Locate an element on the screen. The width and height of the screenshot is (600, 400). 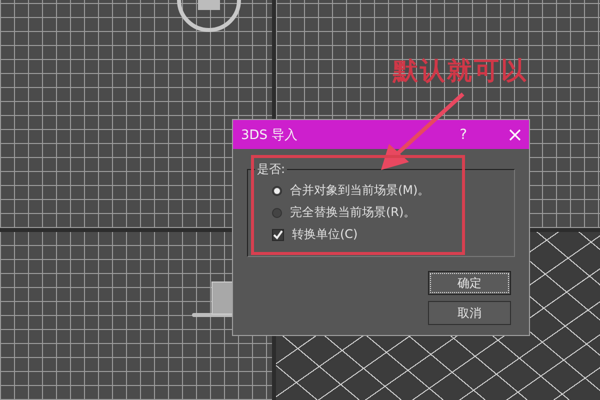
option-label: 合并对象到当前场景(M)。 is located at coordinates (360, 190).